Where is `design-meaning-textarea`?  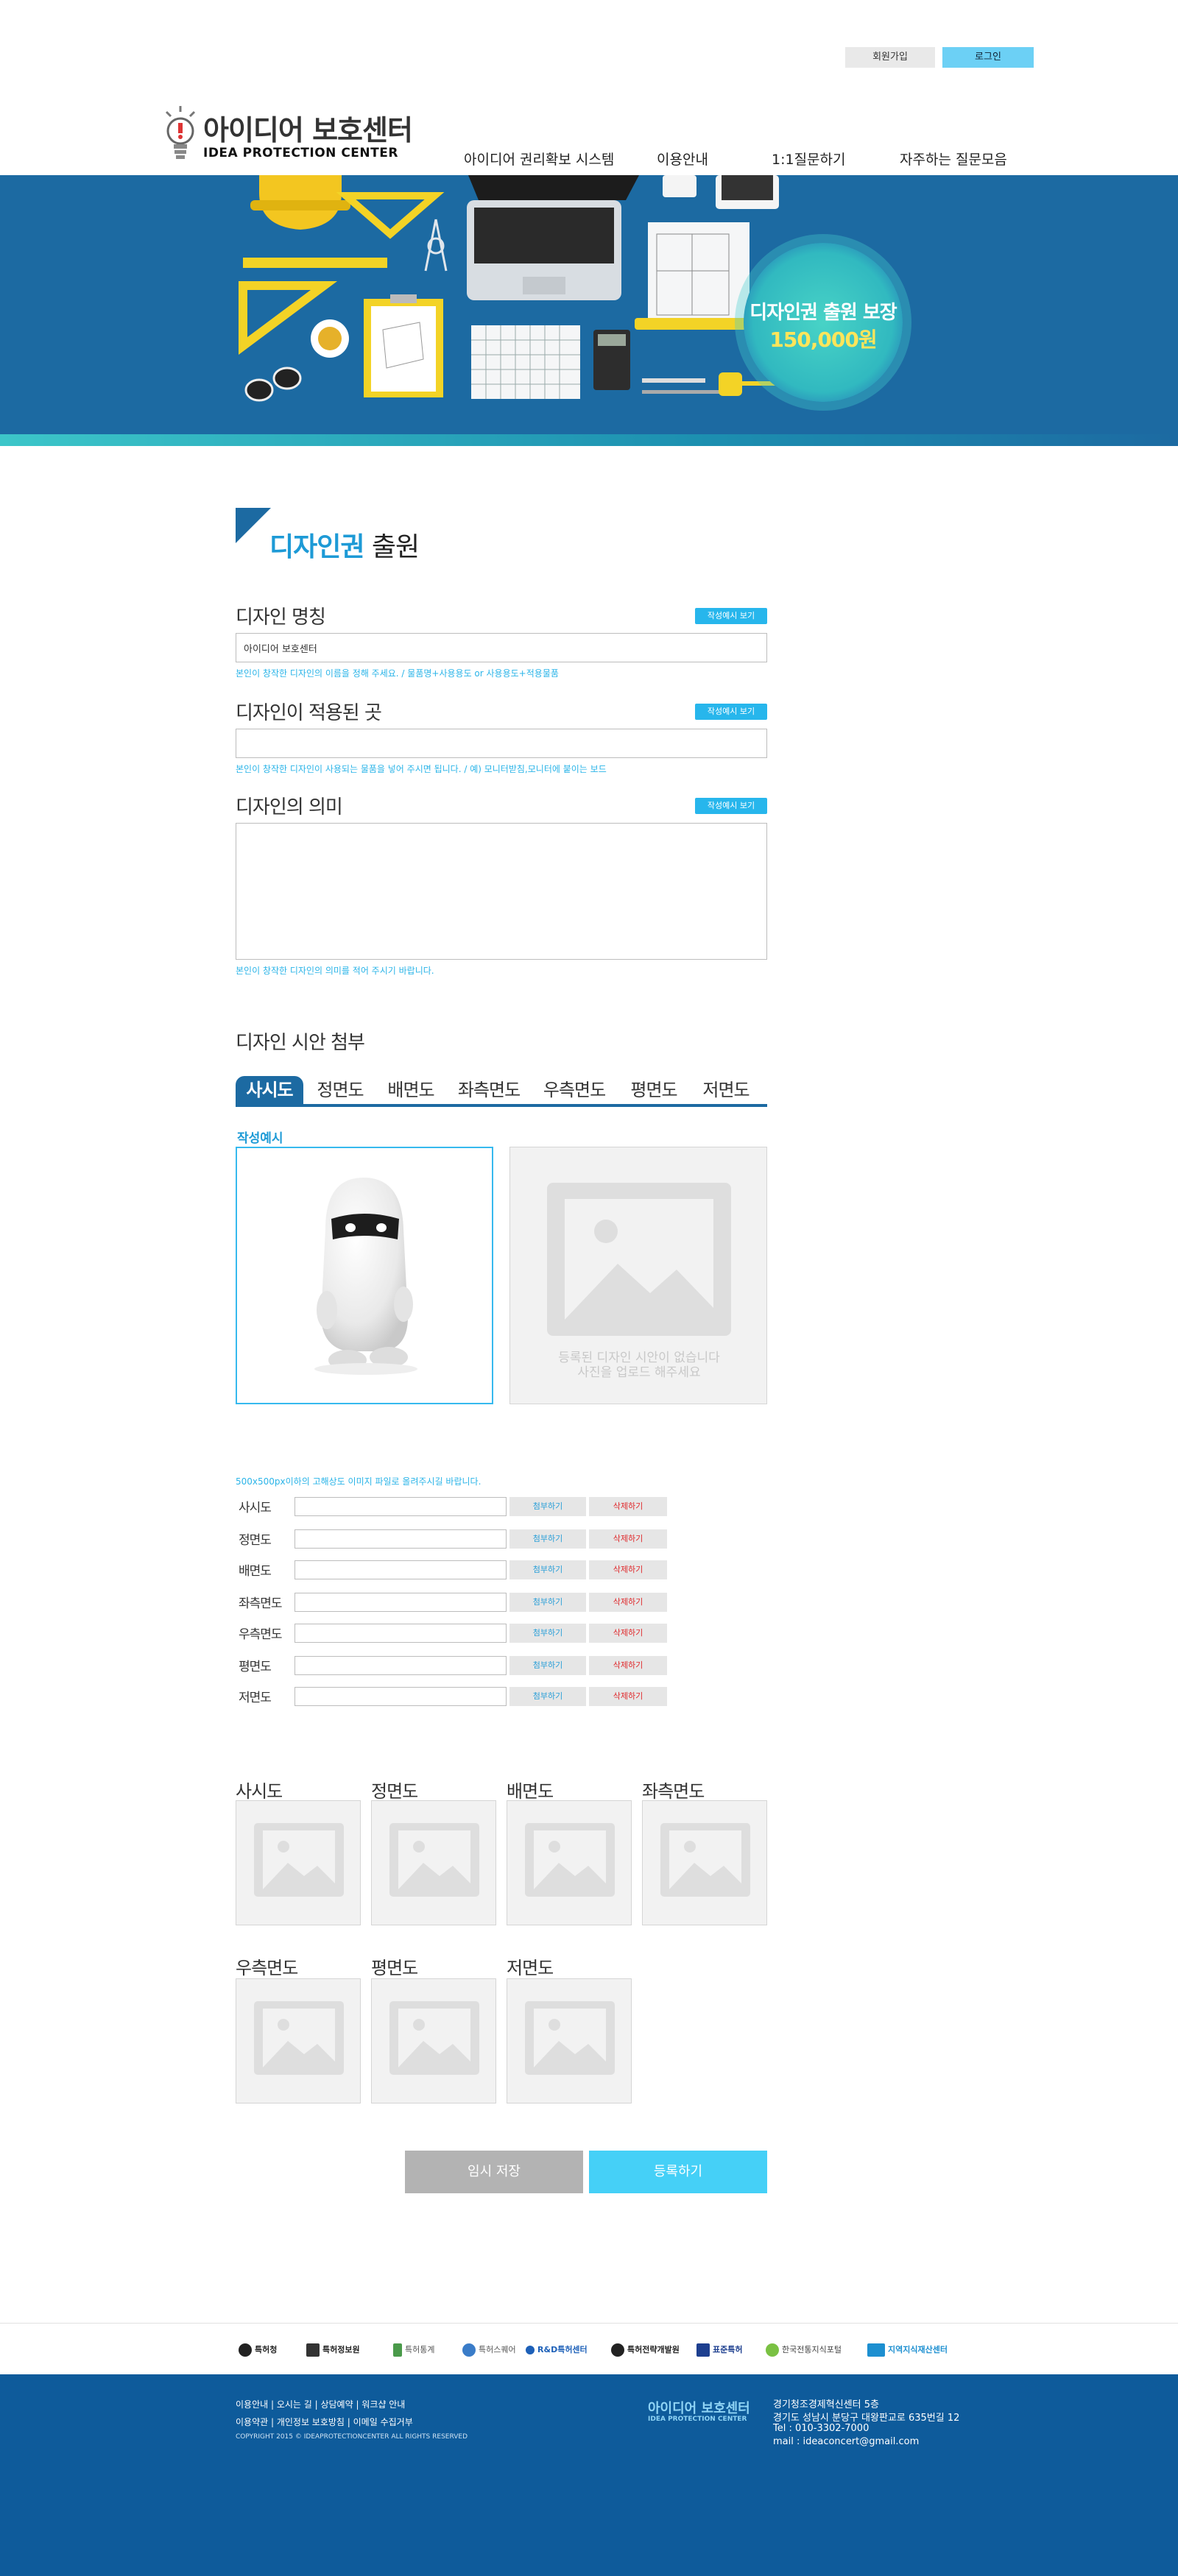
design-meaning-textarea is located at coordinates (501, 891).